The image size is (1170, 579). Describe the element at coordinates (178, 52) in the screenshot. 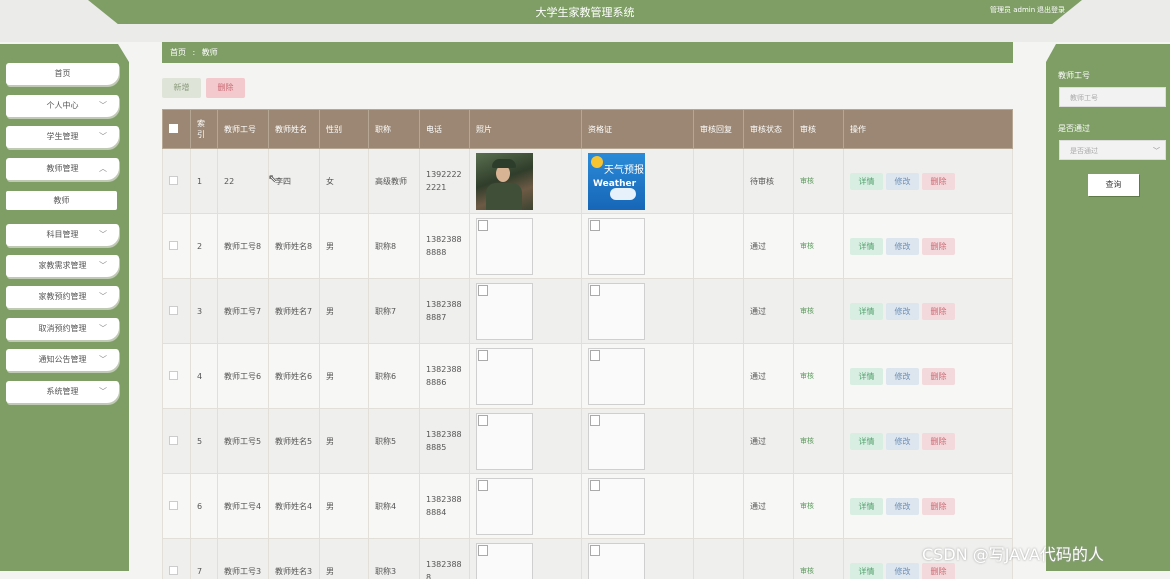

I see `breadcrumb-home: 首页` at that location.